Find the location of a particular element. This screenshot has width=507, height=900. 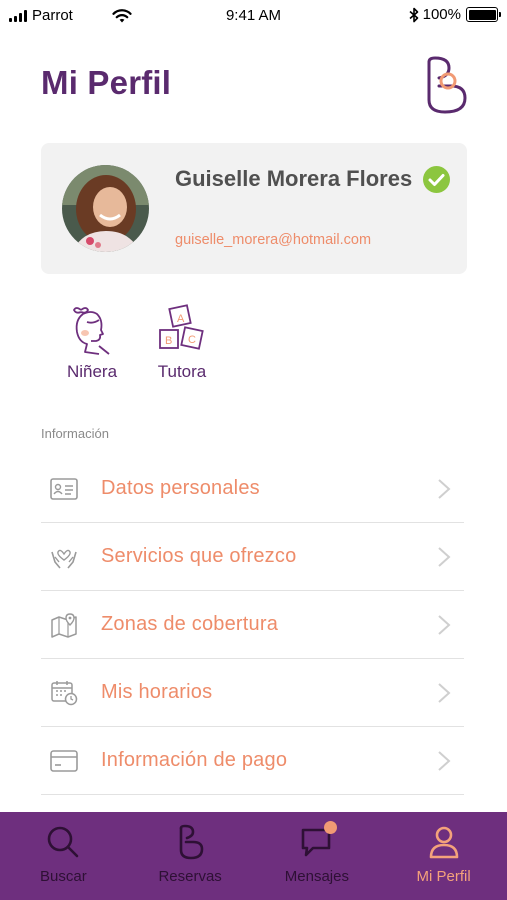

svg-text: B is located at coordinates (168, 341).